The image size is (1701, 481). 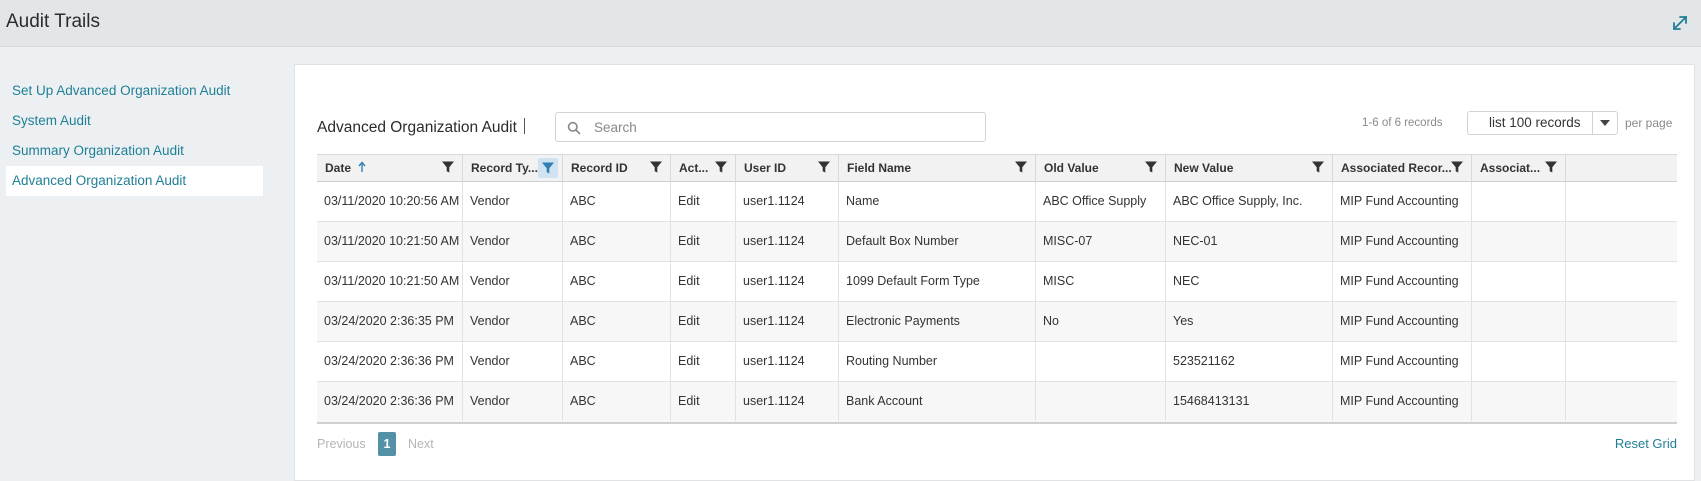 I want to click on cell-old-value, so click(x=1101, y=401).